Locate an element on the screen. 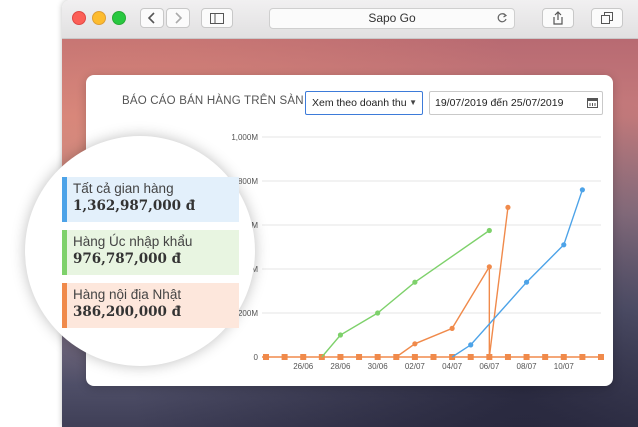 This screenshot has width=638, height=427. y-tick-label: 800M is located at coordinates (248, 181).